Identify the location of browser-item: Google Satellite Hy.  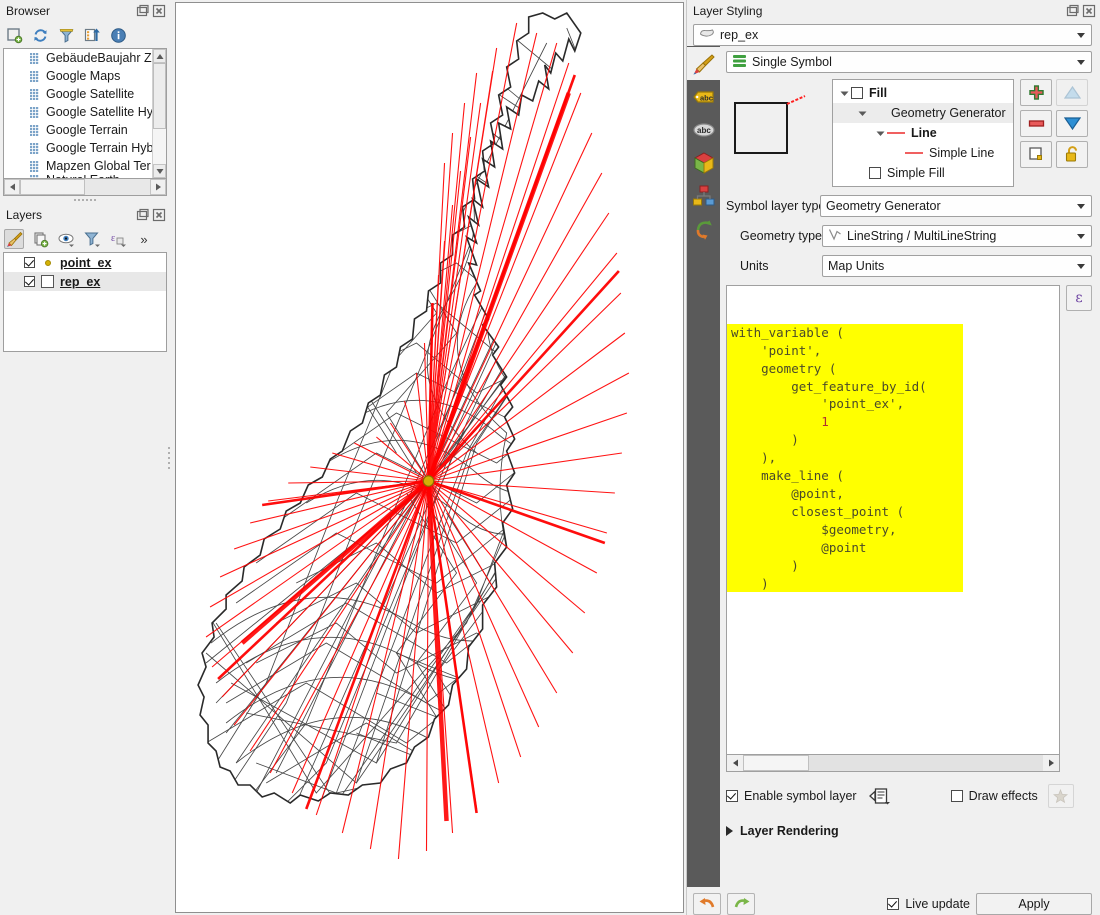
(85, 112).